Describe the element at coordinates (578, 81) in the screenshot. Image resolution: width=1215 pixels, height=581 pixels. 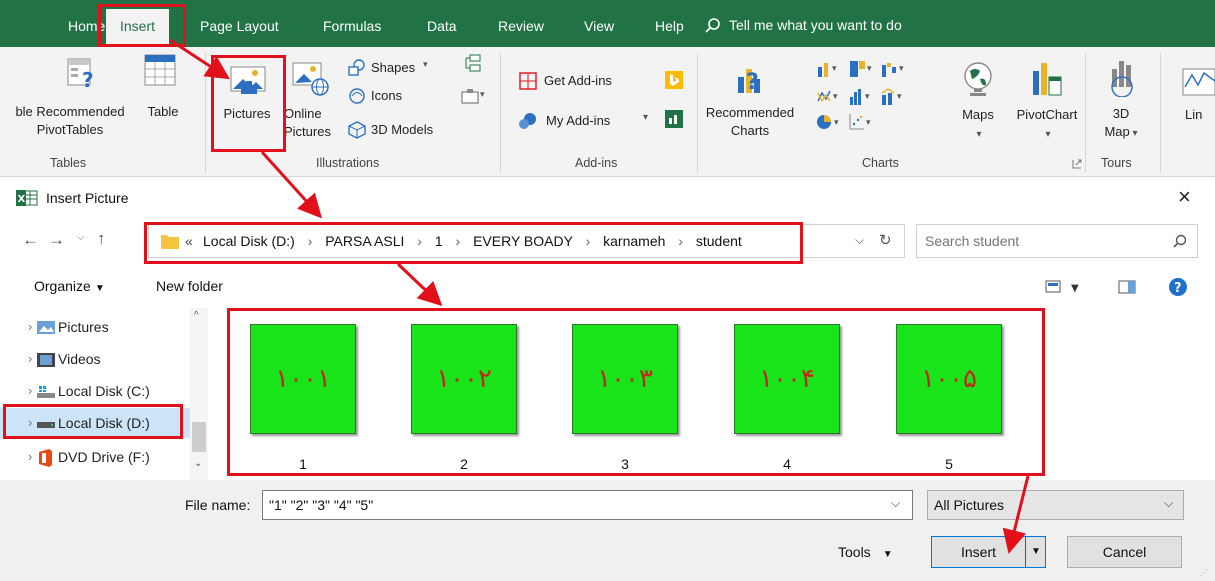
I see `get-addins-button: Get Add-ins` at that location.